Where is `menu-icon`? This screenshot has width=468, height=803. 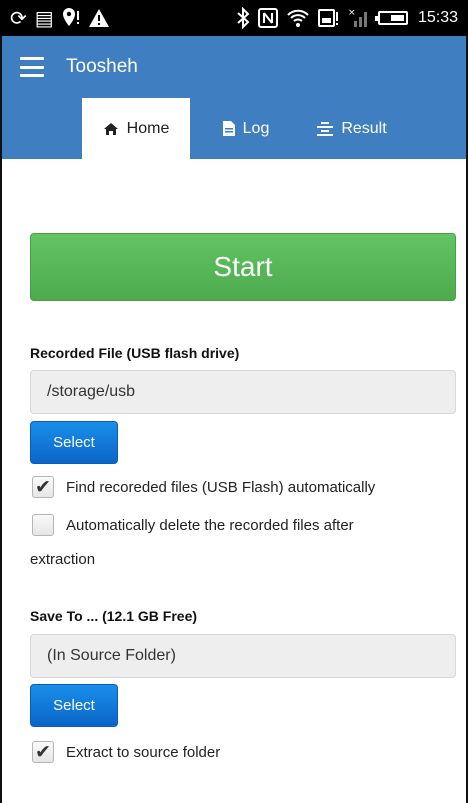
menu-icon is located at coordinates (32, 67).